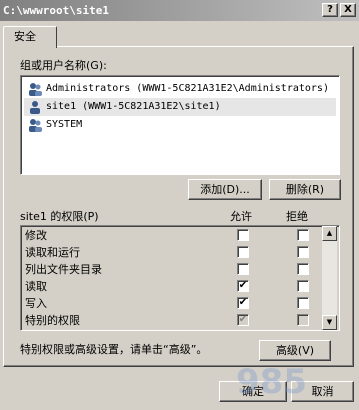  Describe the element at coordinates (36, 286) in the screenshot. I see `perm-name: 读取` at that location.